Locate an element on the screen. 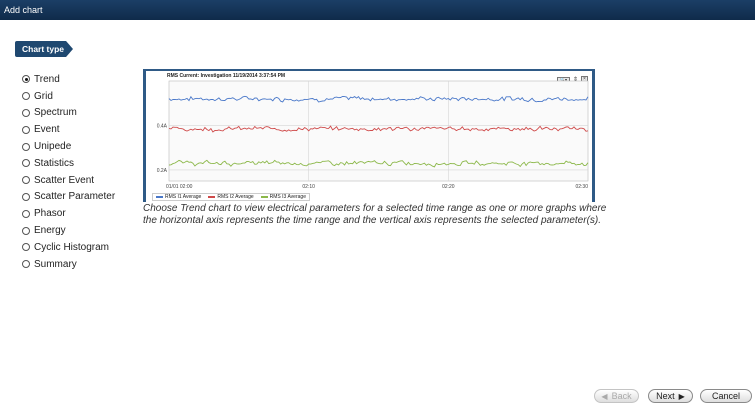 Image resolution: width=755 pixels, height=406 pixels. back-button-label: Back is located at coordinates (621, 396).